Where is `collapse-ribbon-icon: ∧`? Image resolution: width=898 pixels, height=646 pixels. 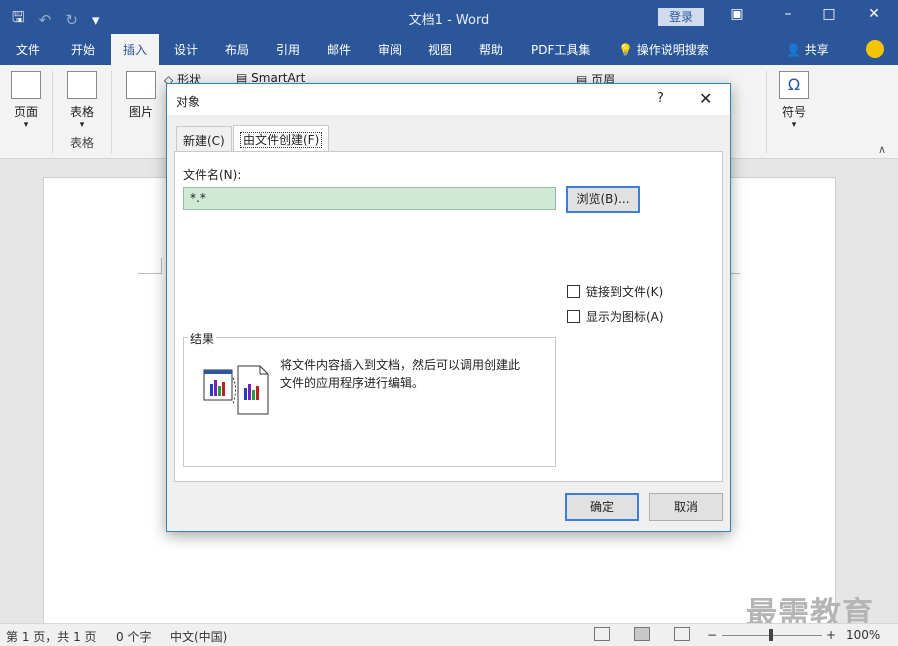
collapse-ribbon-icon: ∧ is located at coordinates (882, 149).